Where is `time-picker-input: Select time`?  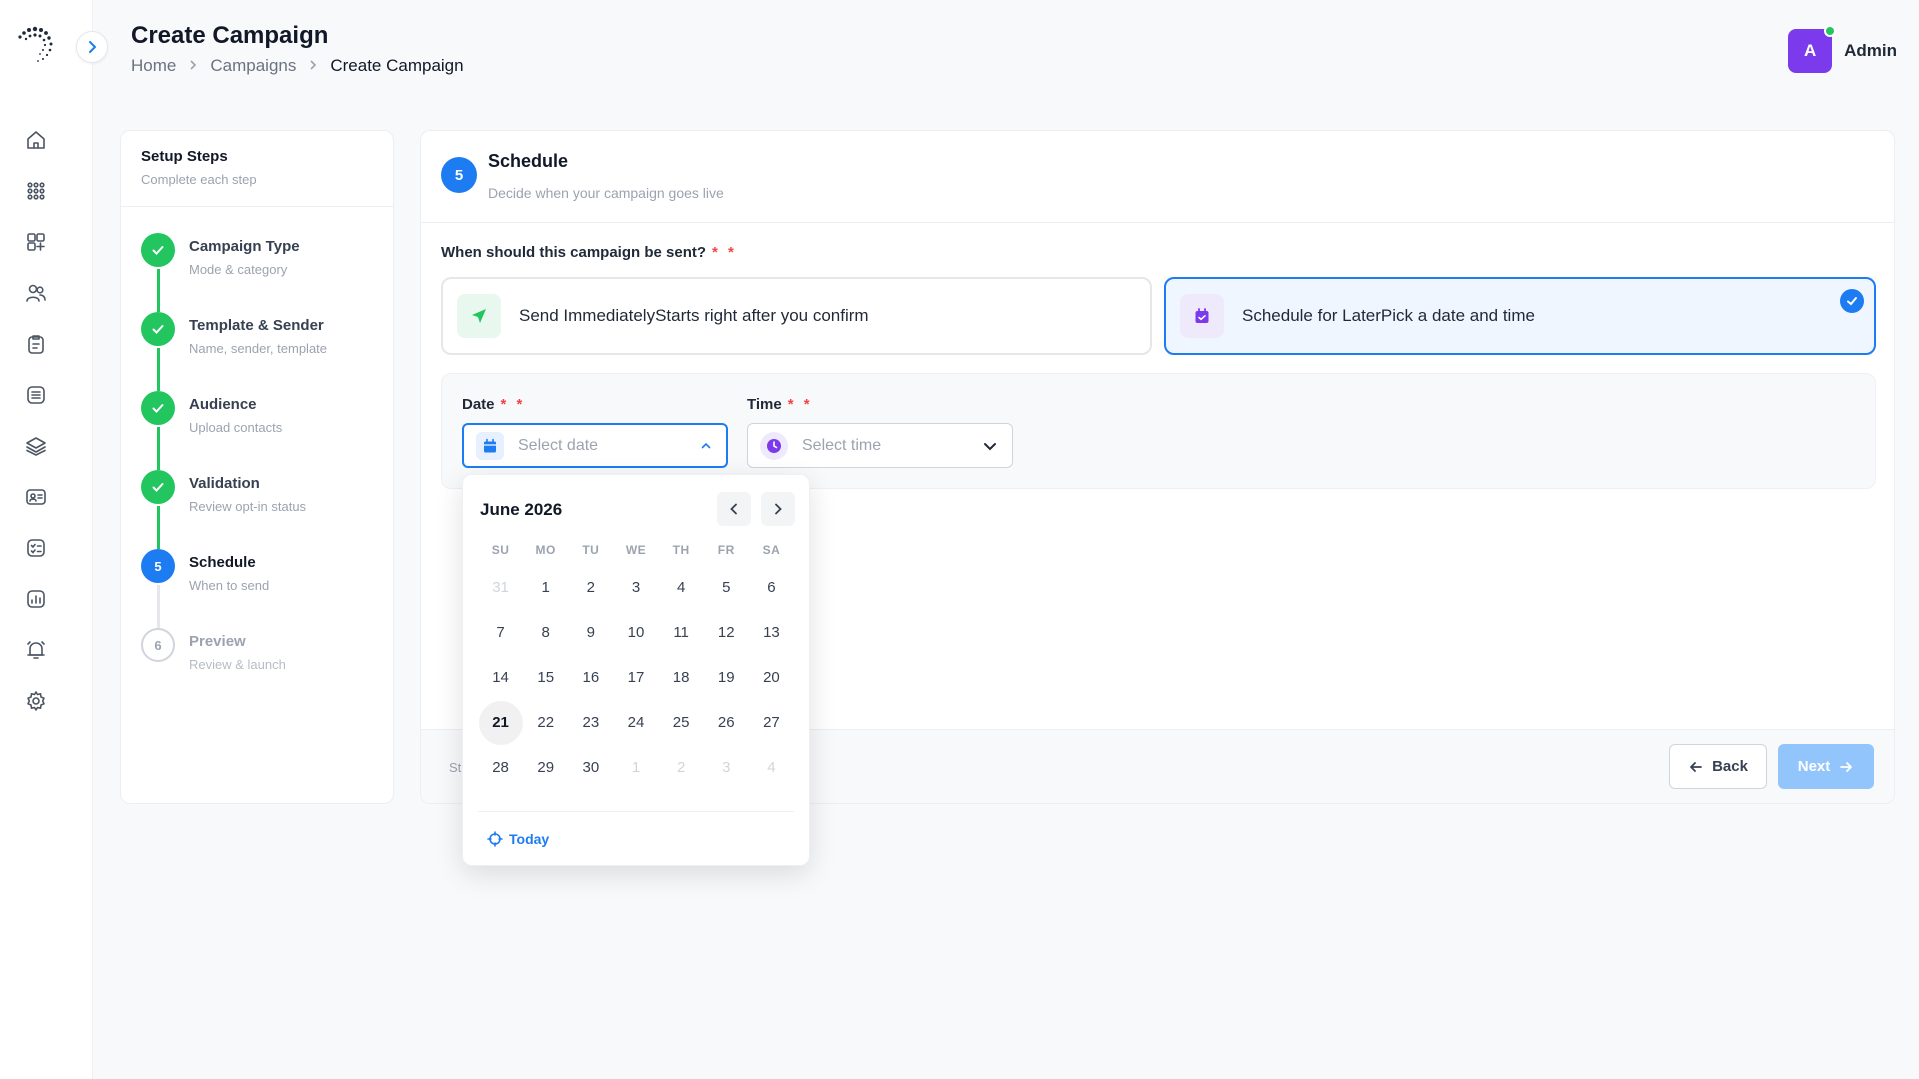 time-picker-input: Select time is located at coordinates (880, 445).